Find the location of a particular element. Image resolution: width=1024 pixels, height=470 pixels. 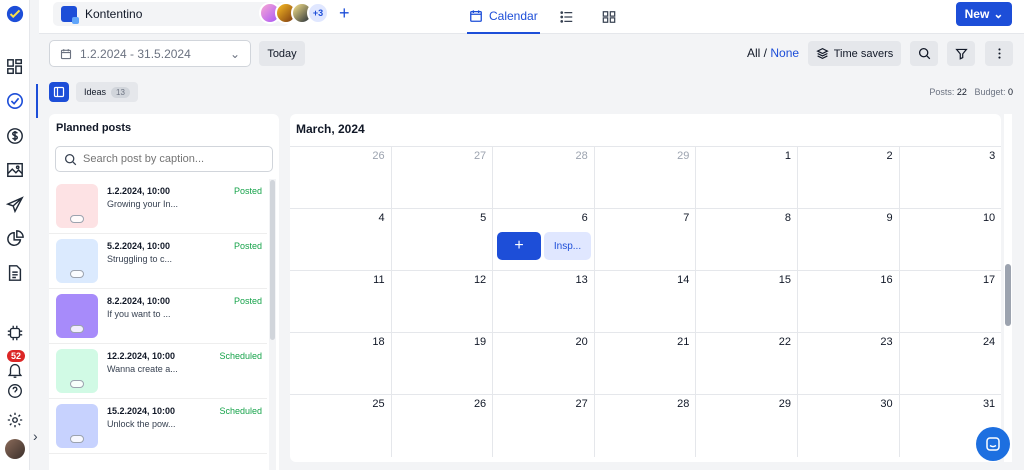

select-all-link: All is located at coordinates (753, 53).